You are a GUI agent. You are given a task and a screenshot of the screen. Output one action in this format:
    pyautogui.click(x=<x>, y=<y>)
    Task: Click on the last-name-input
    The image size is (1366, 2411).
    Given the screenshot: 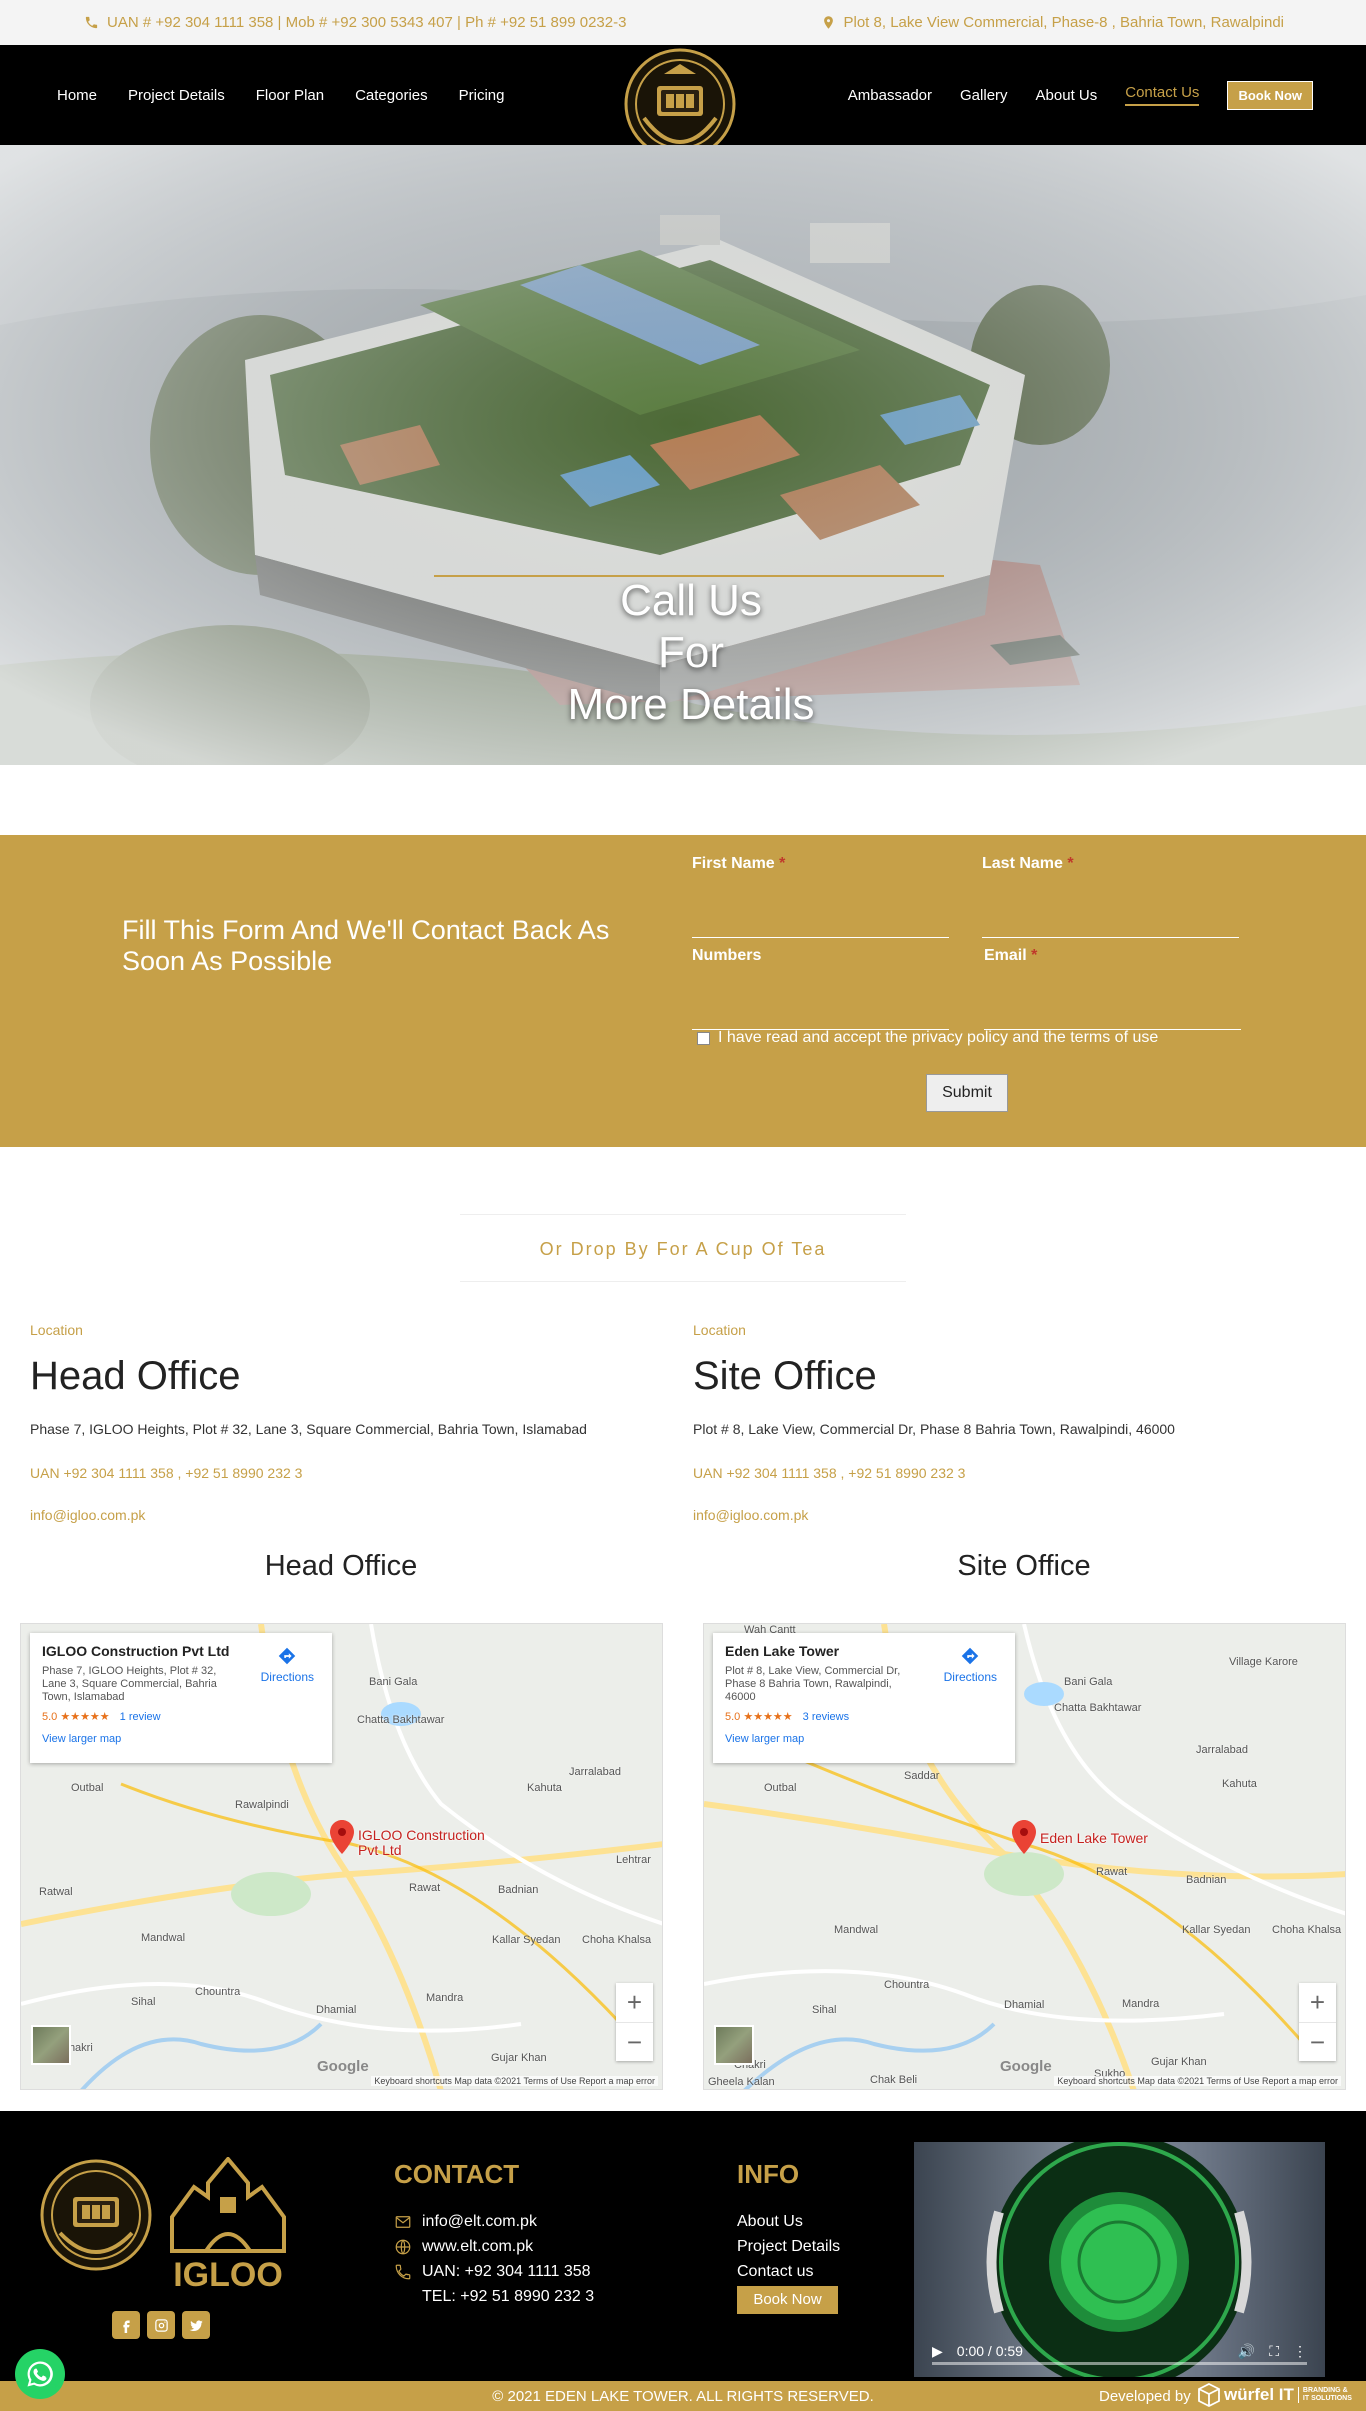 What is the action you would take?
    pyautogui.click(x=1110, y=920)
    